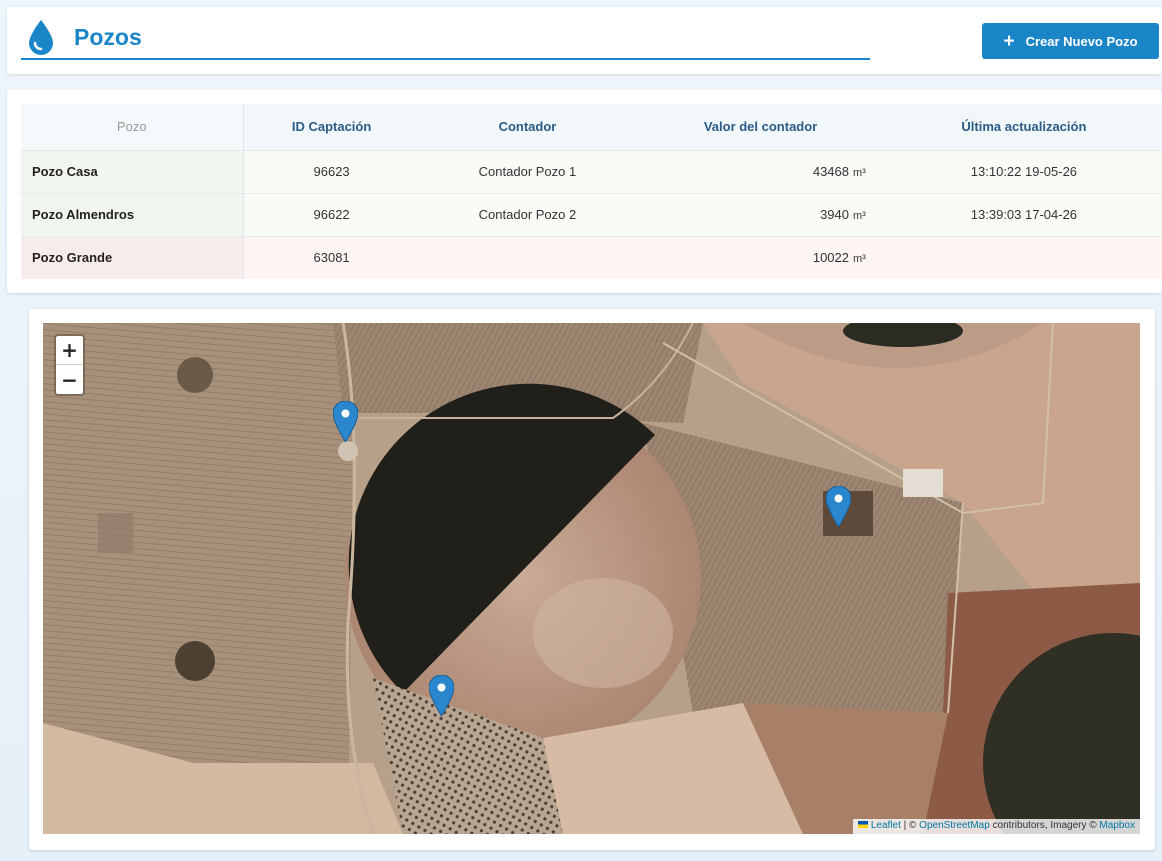  I want to click on well-meter: Contador Pozo 1, so click(527, 171).